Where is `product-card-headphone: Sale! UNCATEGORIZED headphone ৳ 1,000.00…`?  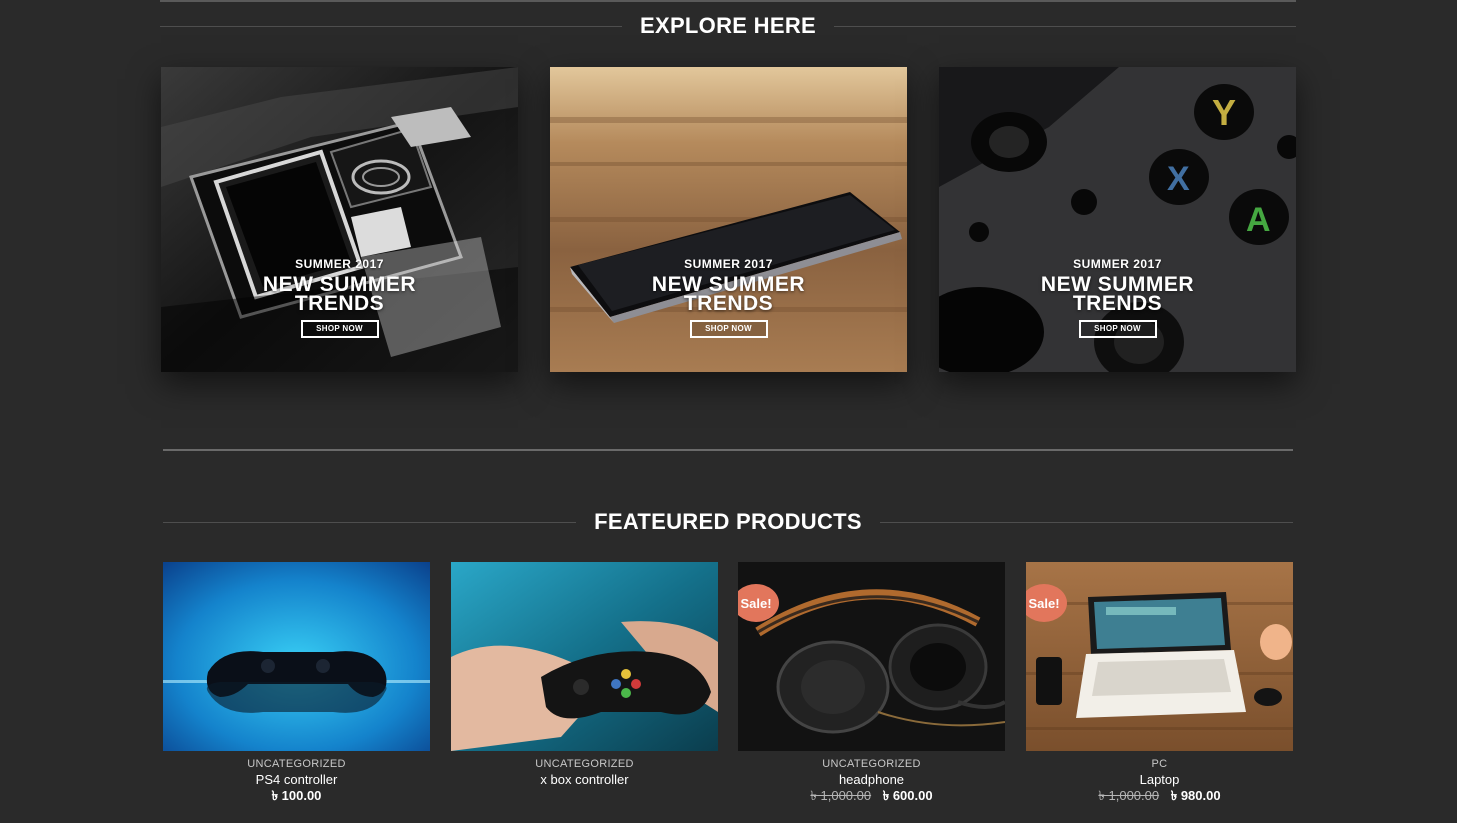
product-card-headphone: Sale! UNCATEGORIZED headphone ৳ 1,000.00… is located at coordinates (871, 682).